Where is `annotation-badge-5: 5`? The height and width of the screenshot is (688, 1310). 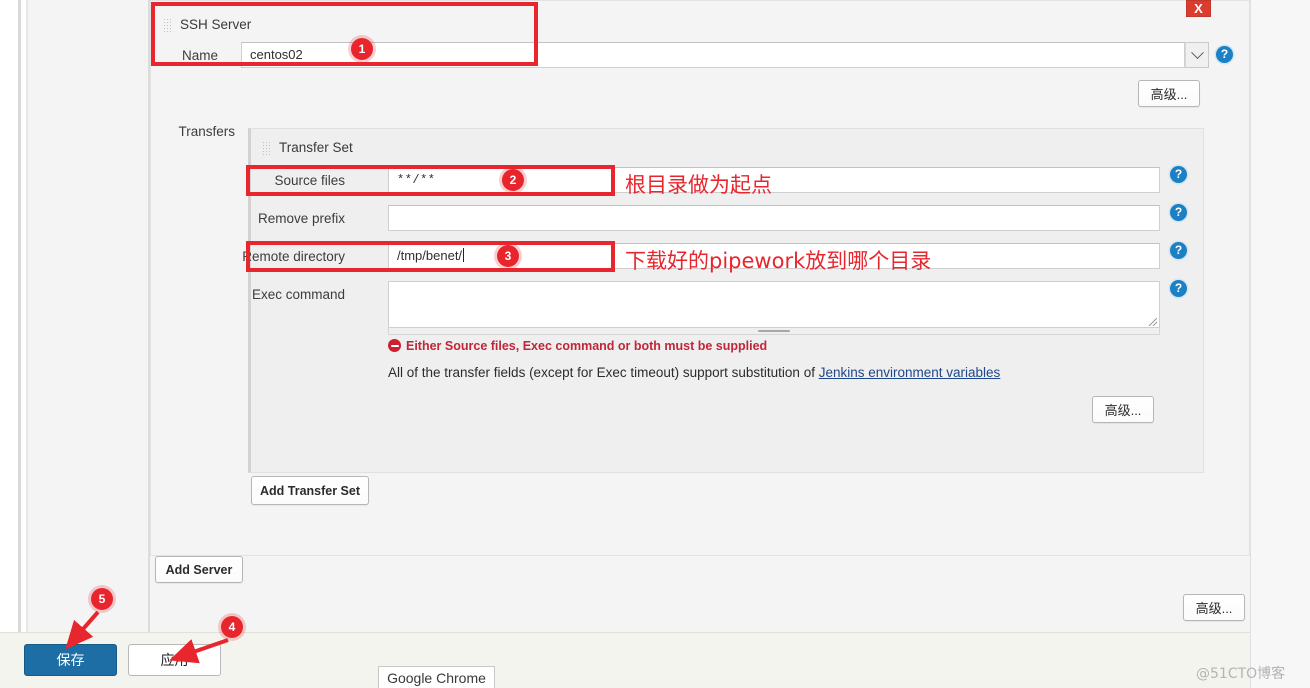 annotation-badge-5: 5 is located at coordinates (102, 599).